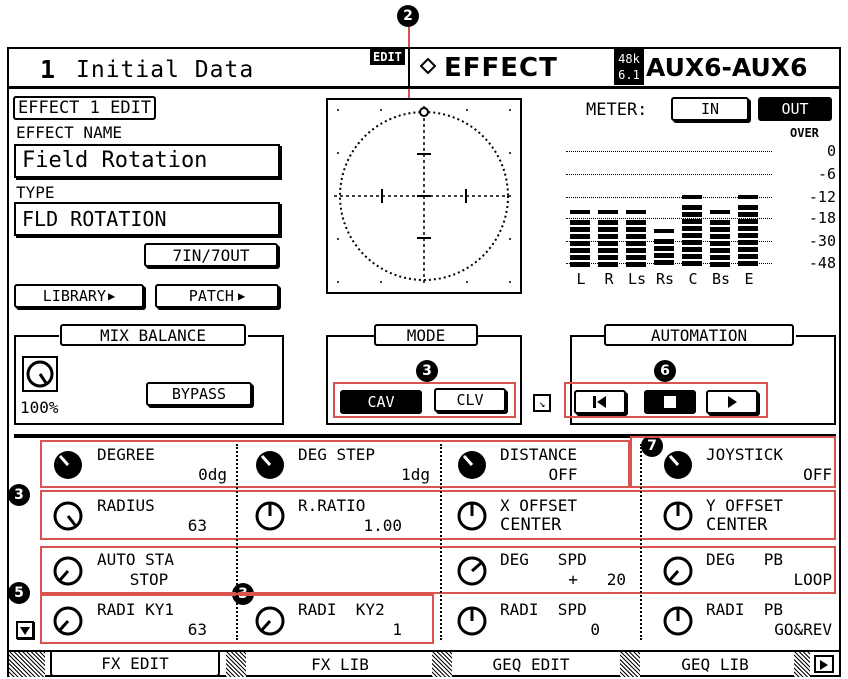 The width and height of the screenshot is (848, 679). Describe the element at coordinates (397, 629) in the screenshot. I see `radi-ky2-value: 1` at that location.